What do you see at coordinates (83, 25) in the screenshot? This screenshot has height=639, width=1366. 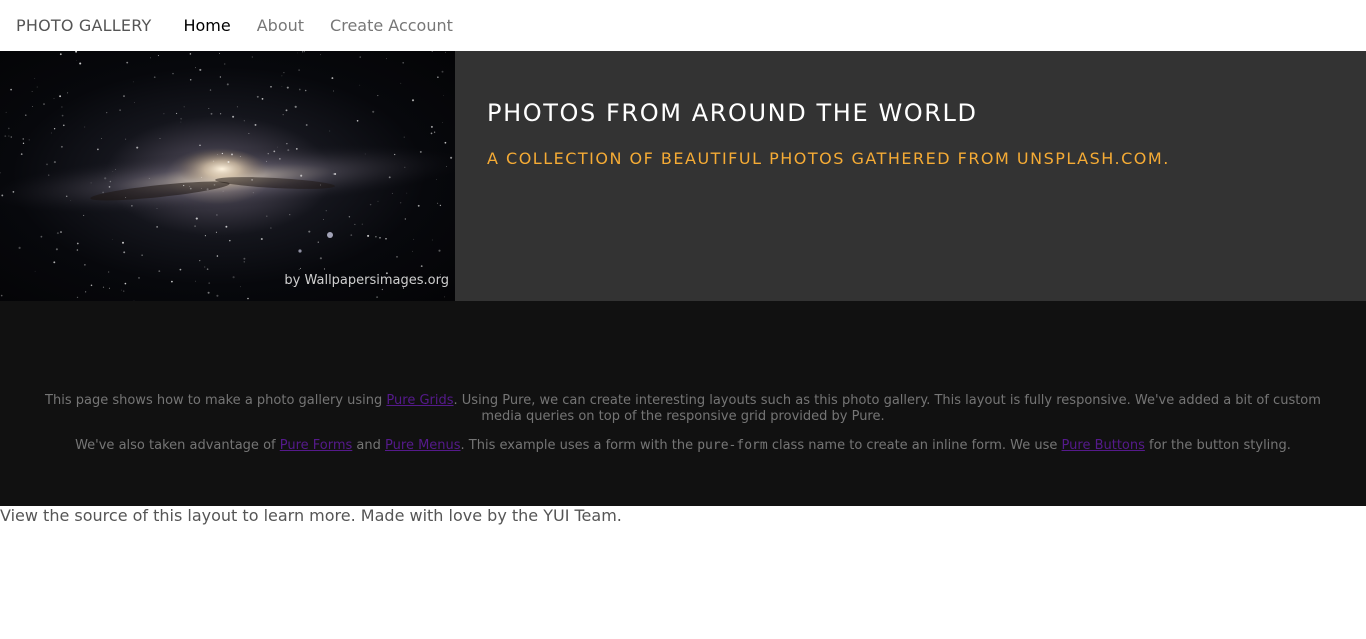 I see `brand-link: PHOTO GALLERY` at bounding box center [83, 25].